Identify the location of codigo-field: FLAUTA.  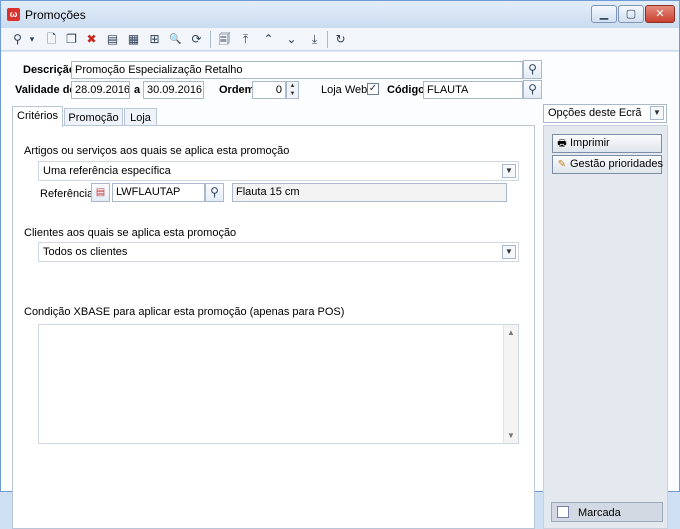
(473, 90).